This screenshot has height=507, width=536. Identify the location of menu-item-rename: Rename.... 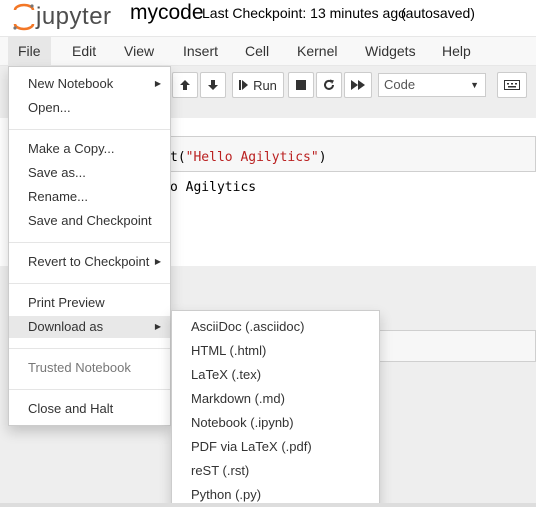
(89, 197).